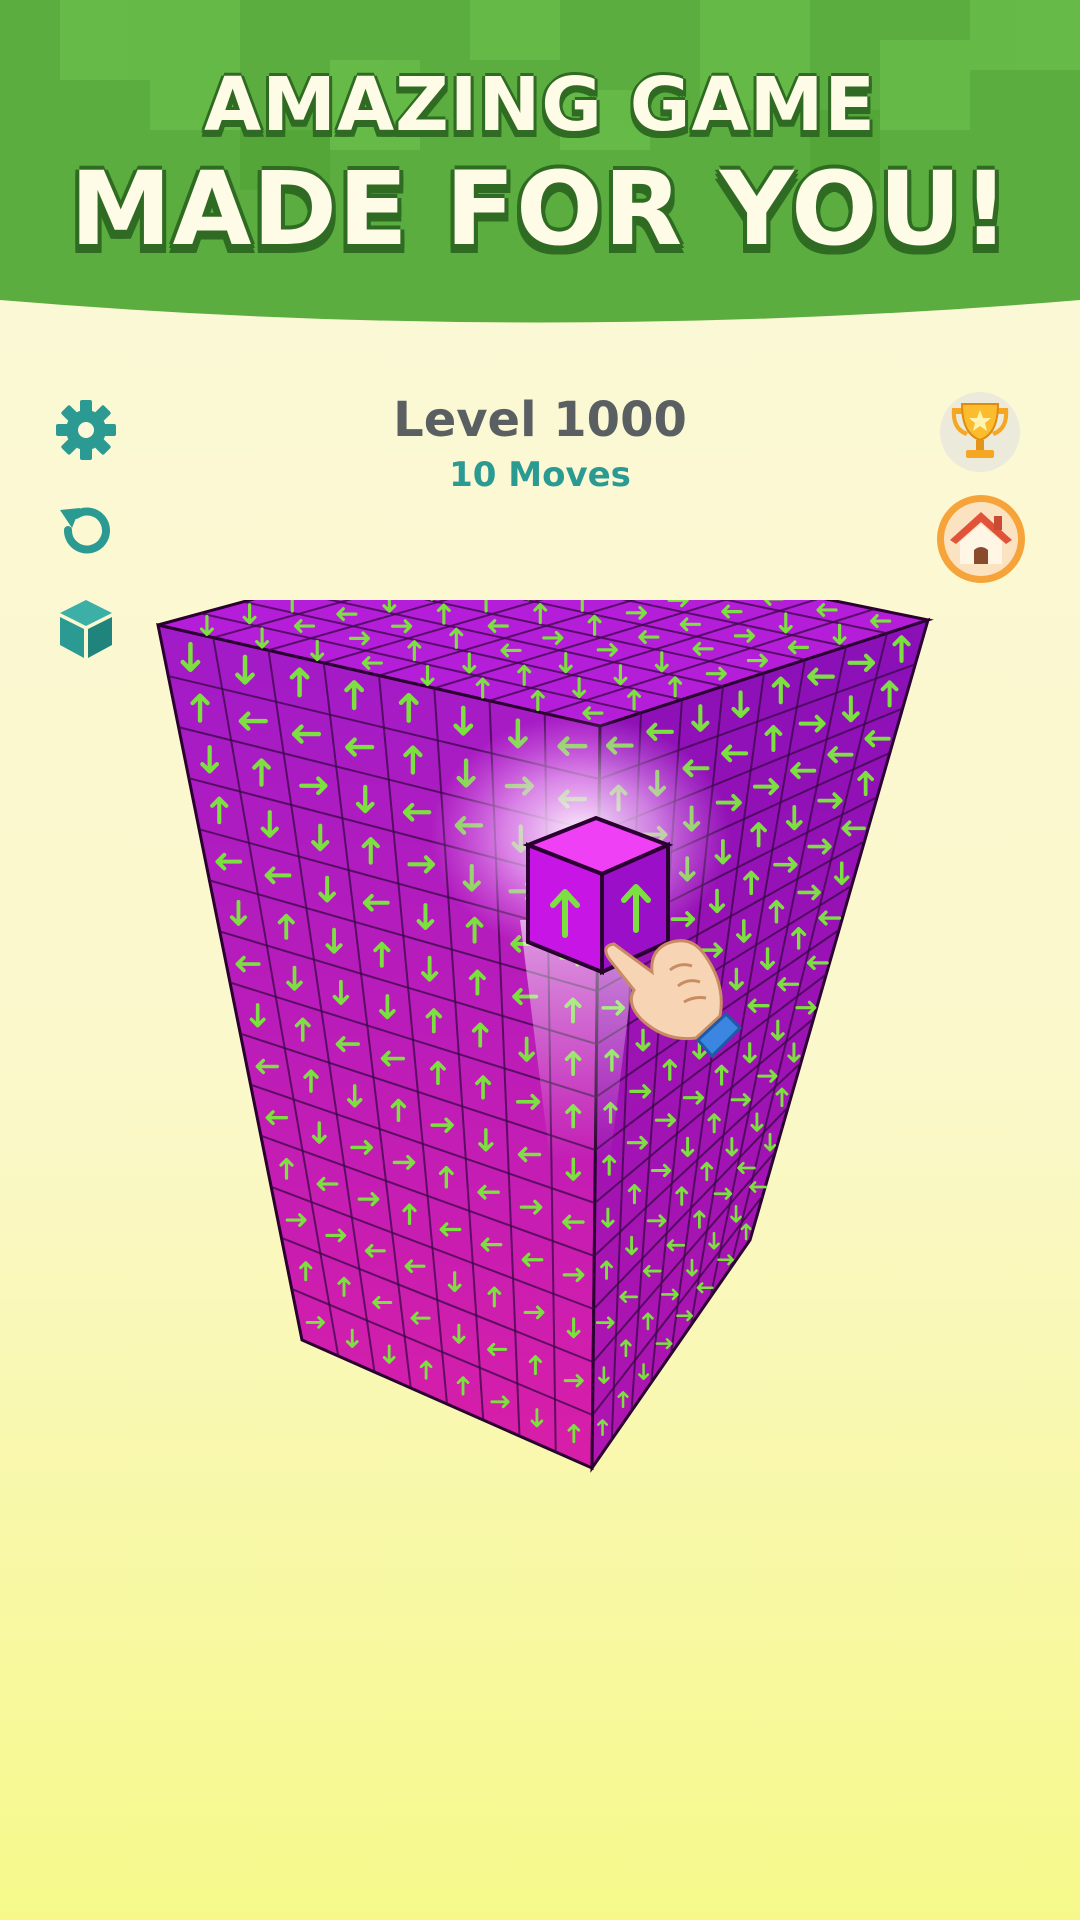 The width and height of the screenshot is (1080, 1920). I want to click on home-icon, so click(981, 539).